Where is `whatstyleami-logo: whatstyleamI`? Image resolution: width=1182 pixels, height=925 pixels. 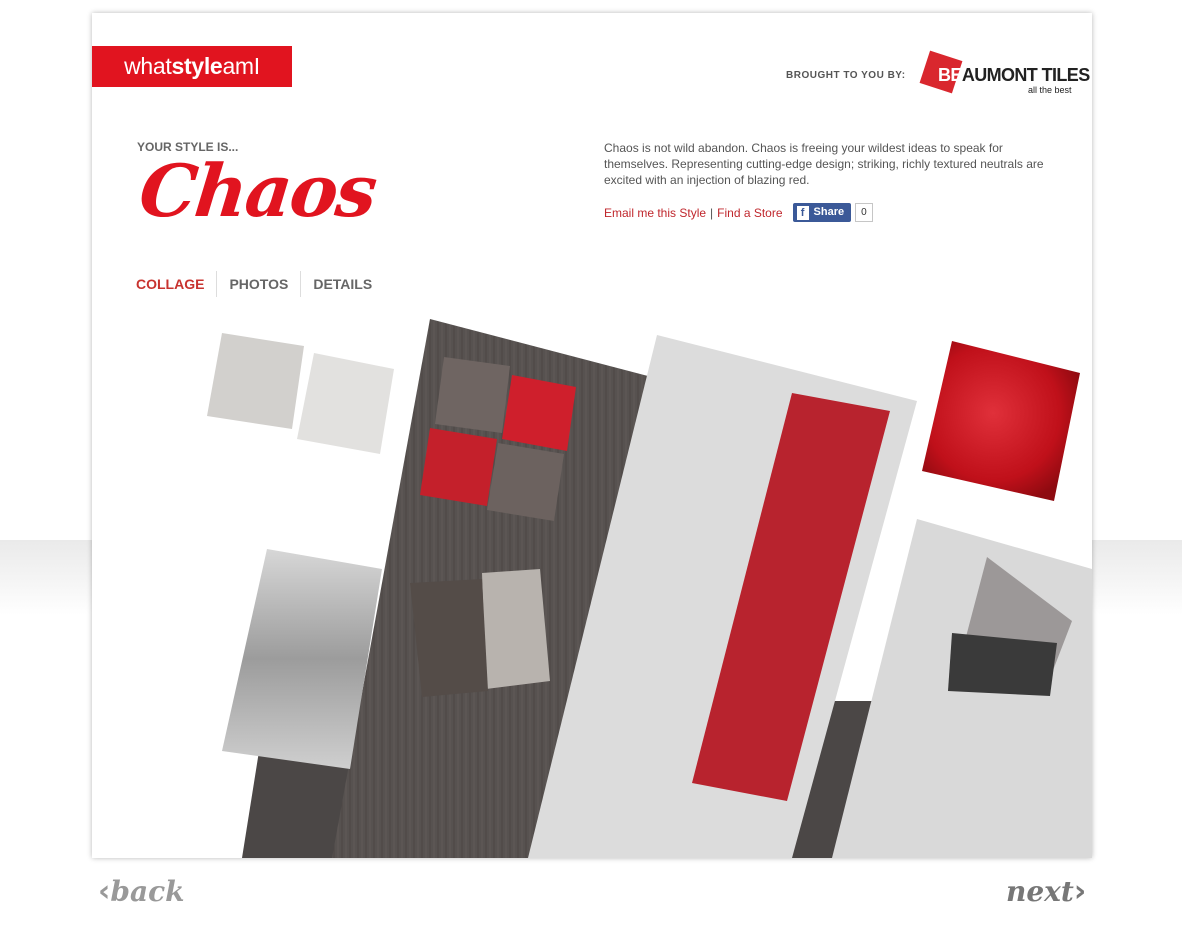 whatstyleami-logo: whatstyleamI is located at coordinates (192, 66).